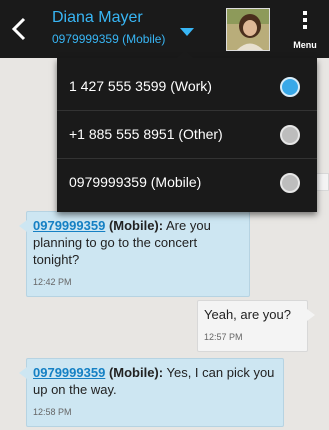  I want to click on back-button, so click(20, 29).